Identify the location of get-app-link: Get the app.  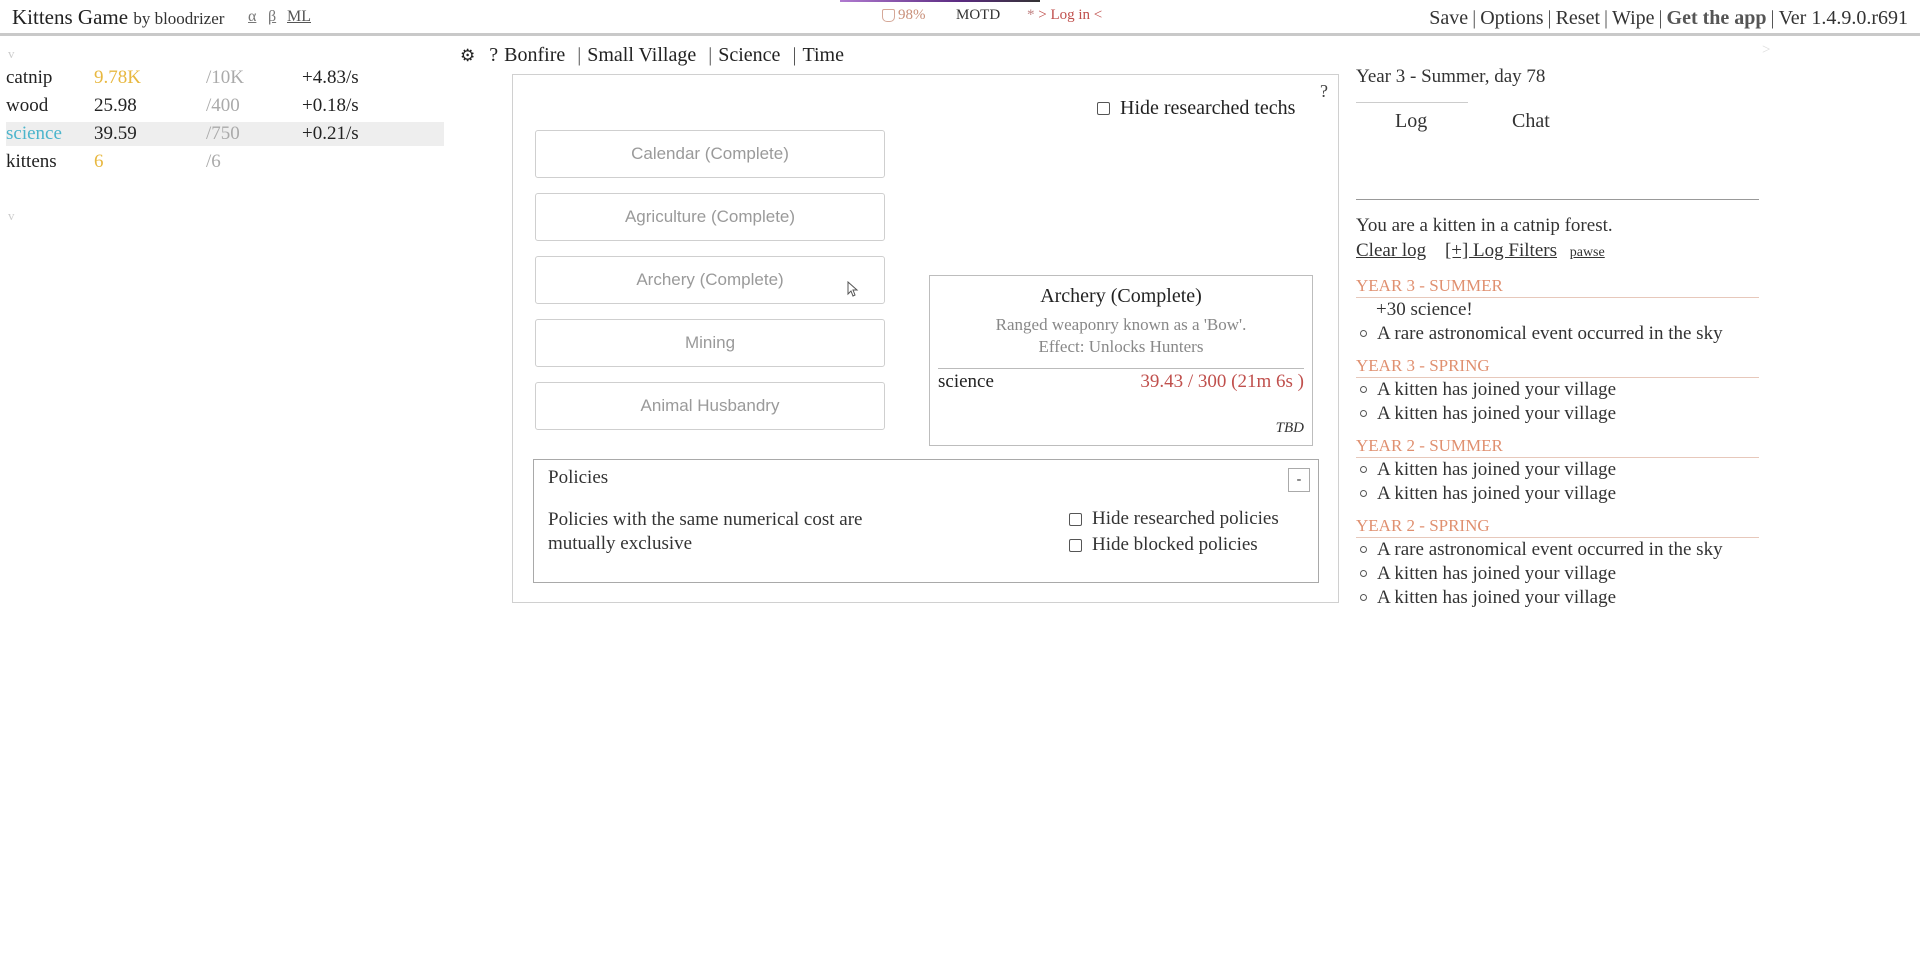
(1717, 18).